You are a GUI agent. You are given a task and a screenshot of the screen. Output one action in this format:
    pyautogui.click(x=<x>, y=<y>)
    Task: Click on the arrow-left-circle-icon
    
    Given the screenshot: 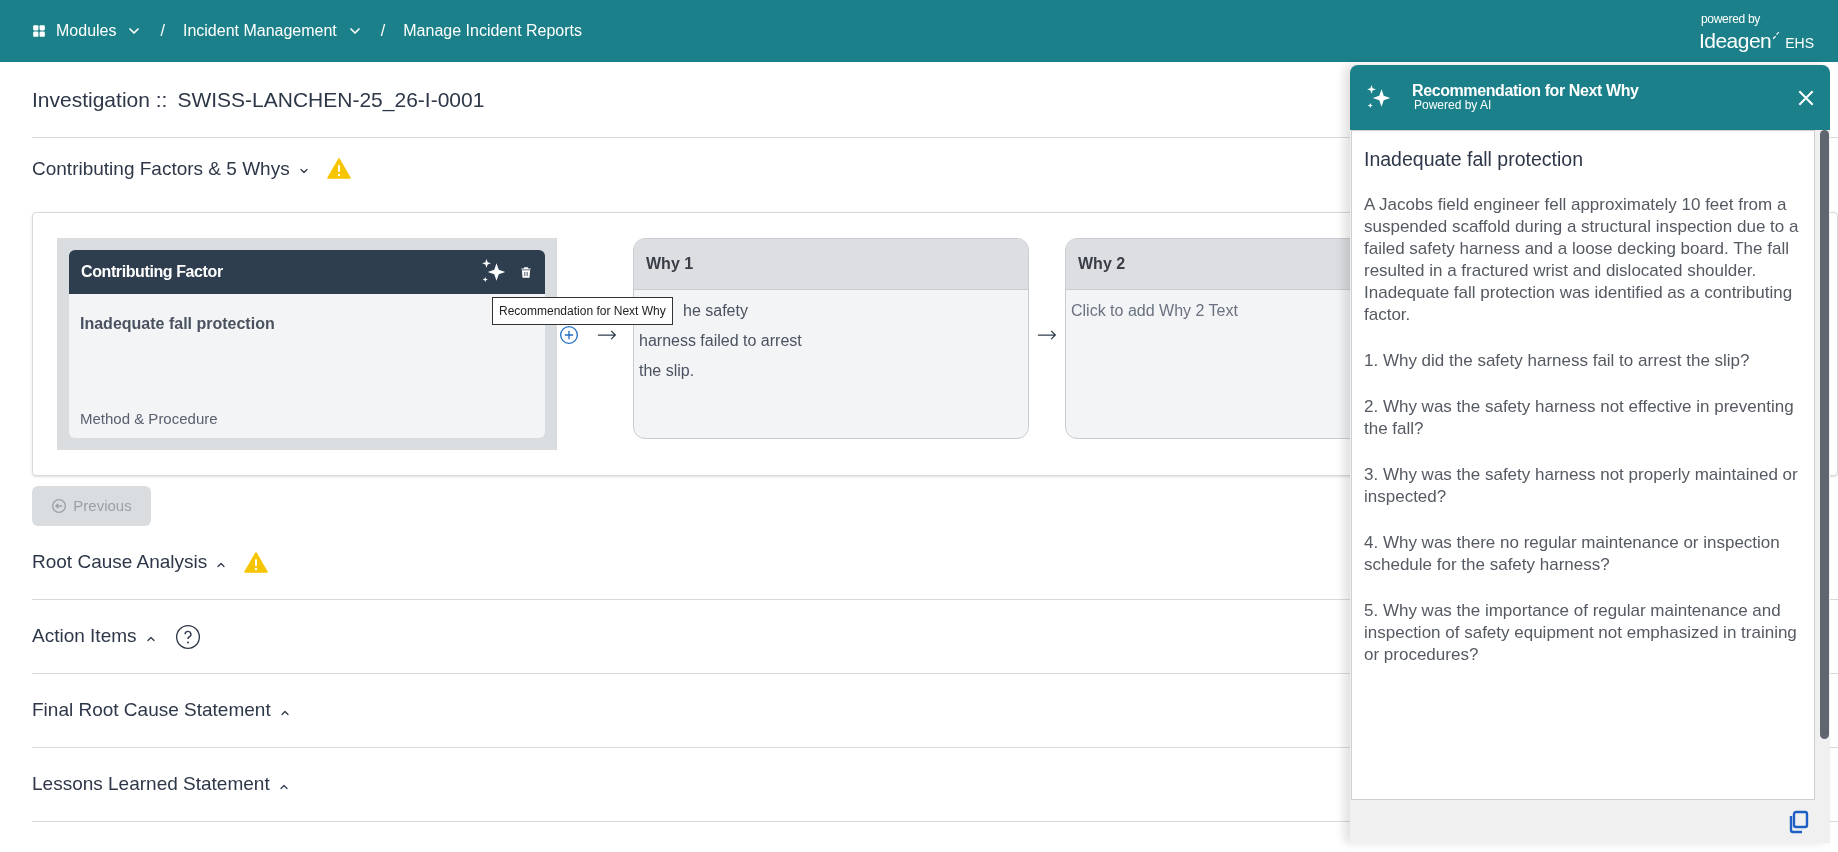 What is the action you would take?
    pyautogui.click(x=59, y=506)
    